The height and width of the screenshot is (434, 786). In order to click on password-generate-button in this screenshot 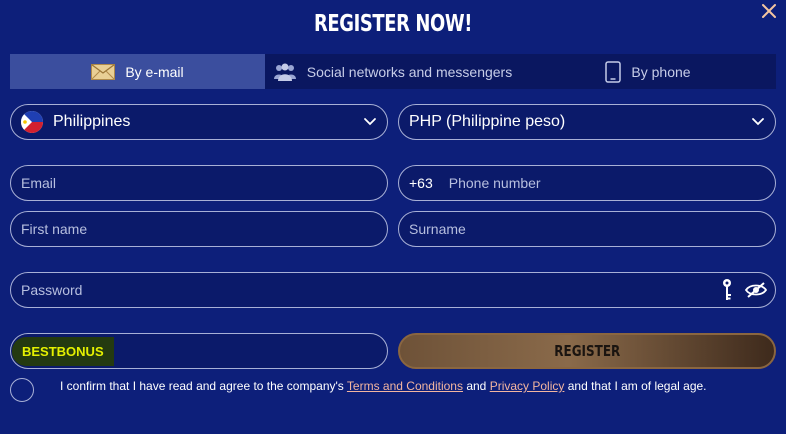, I will do `click(727, 290)`.